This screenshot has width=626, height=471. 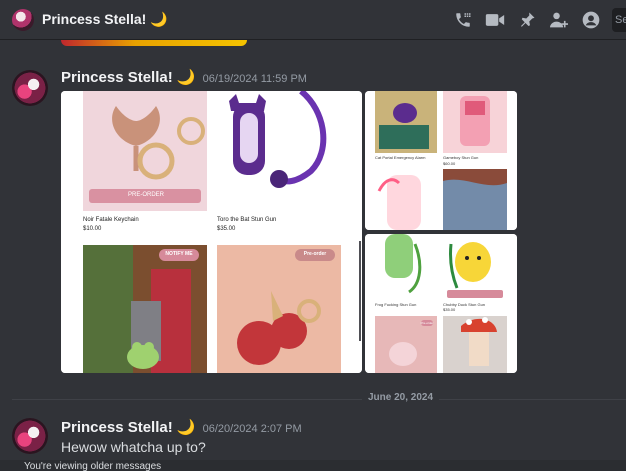 What do you see at coordinates (591, 20) in the screenshot?
I see `profile-icon` at bounding box center [591, 20].